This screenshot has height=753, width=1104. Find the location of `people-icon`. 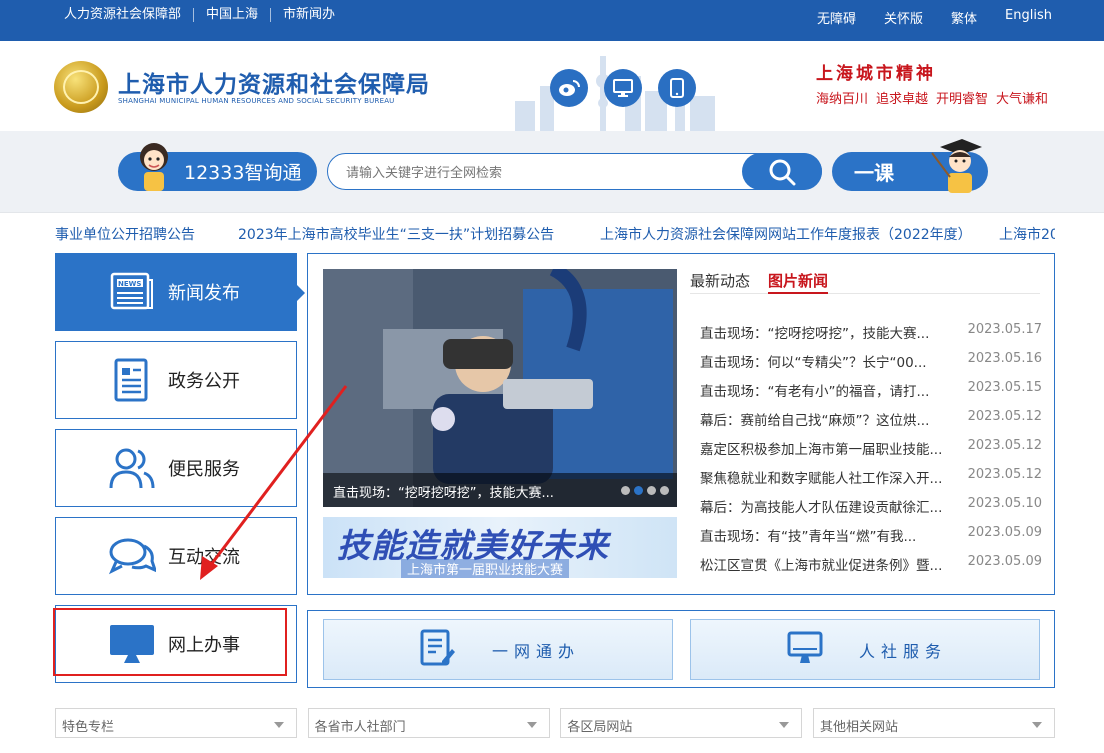

people-icon is located at coordinates (132, 468).